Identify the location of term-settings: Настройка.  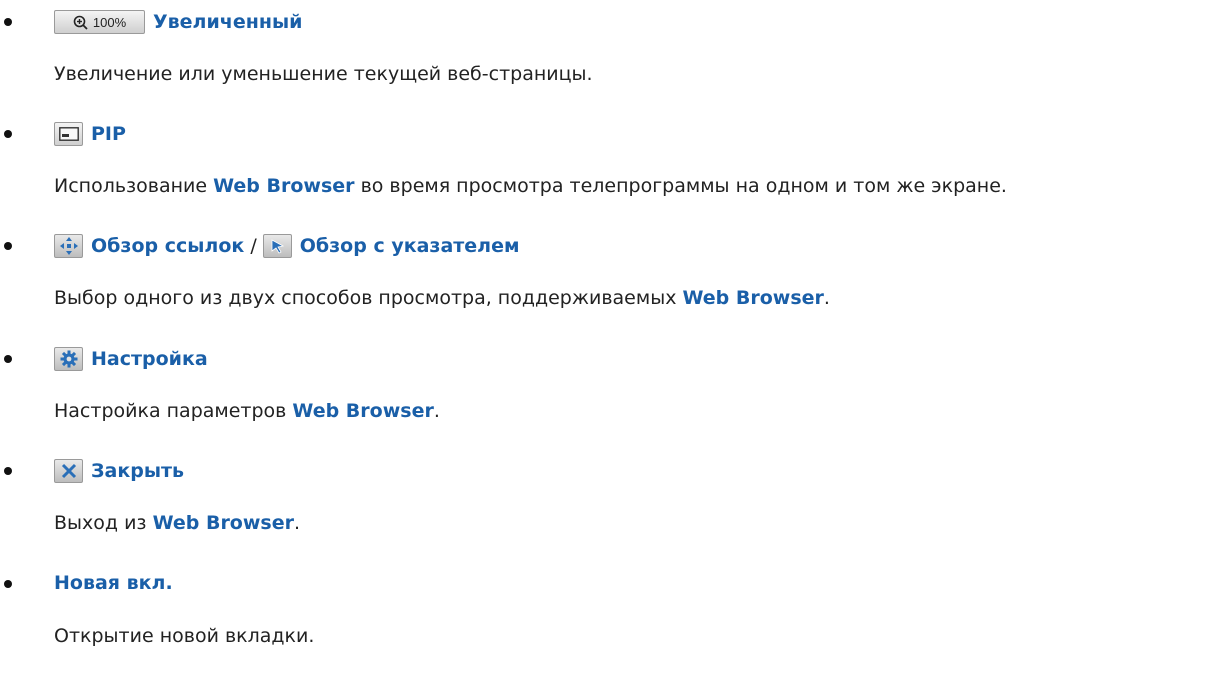
(149, 359).